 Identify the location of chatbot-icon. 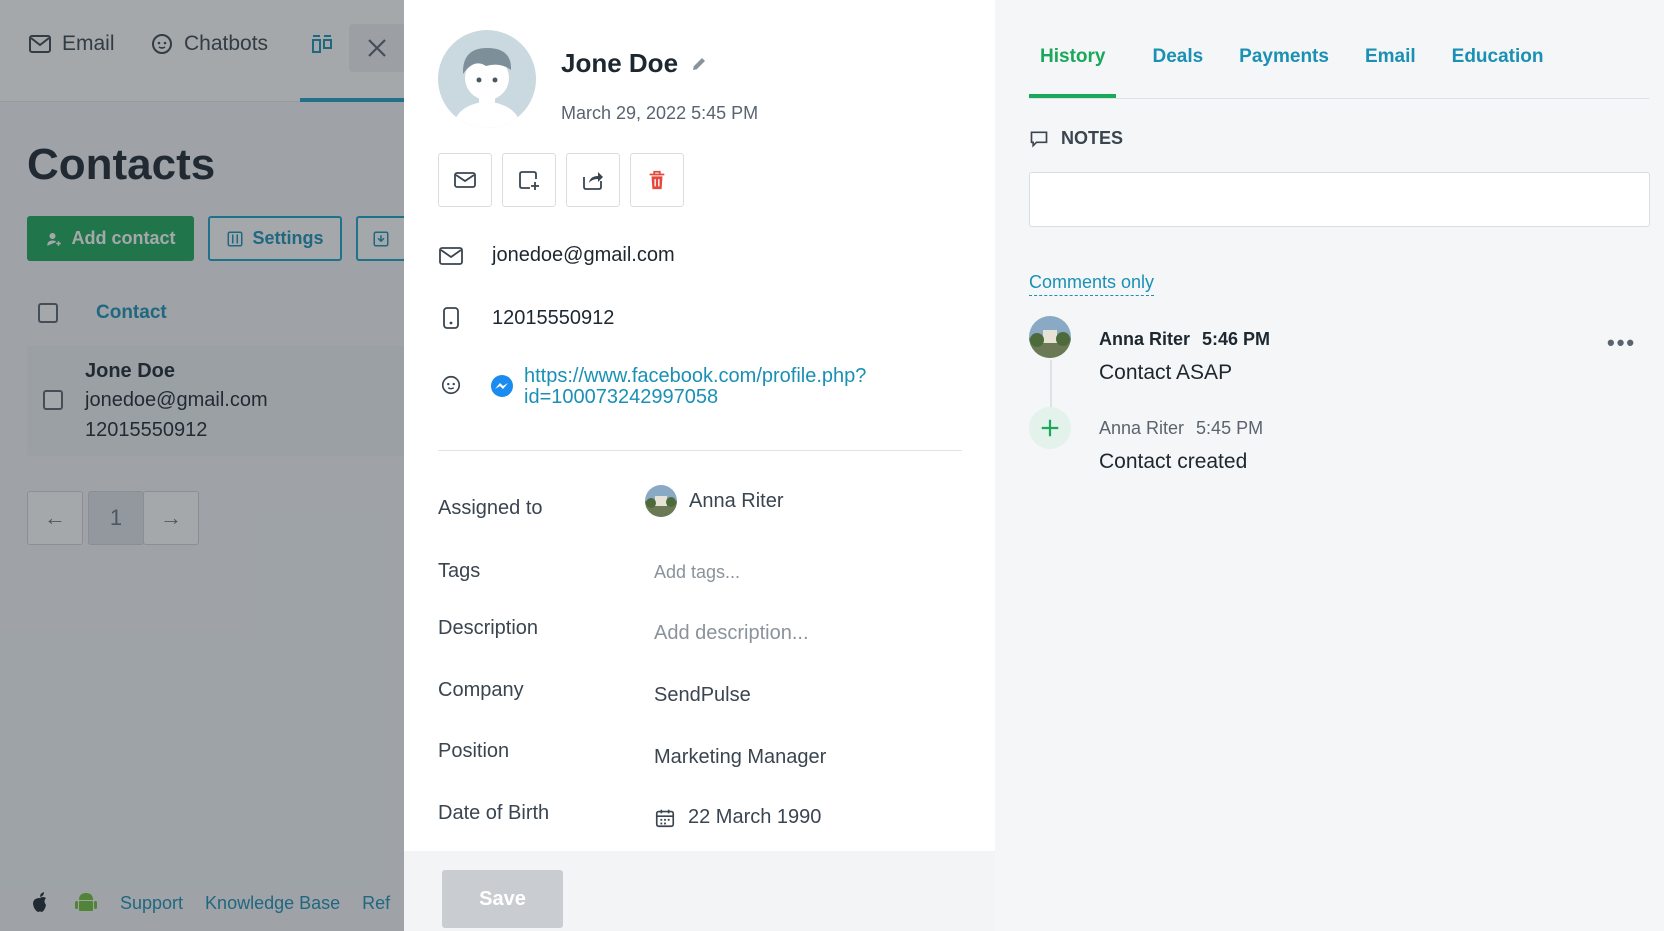
(451, 384).